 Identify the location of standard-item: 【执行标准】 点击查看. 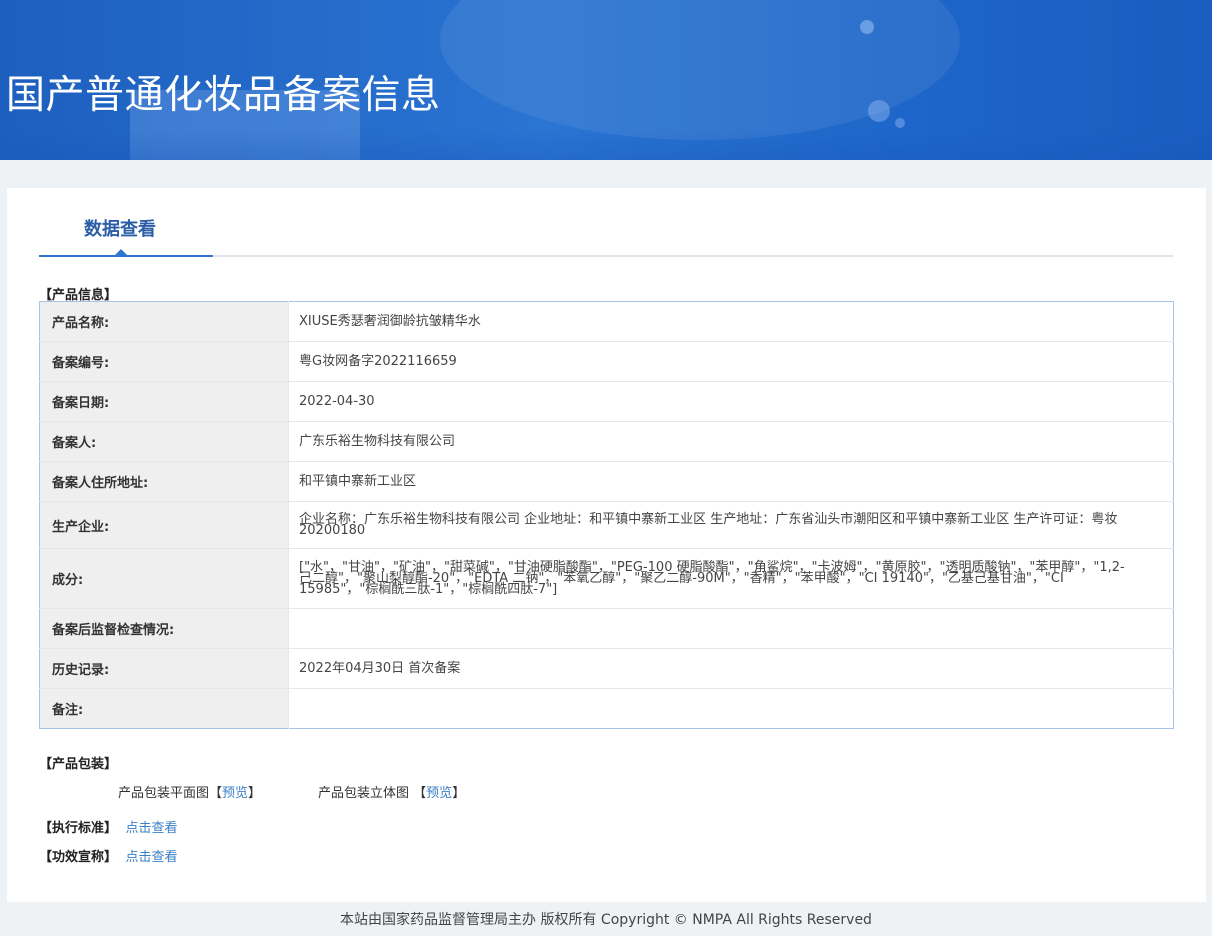
(108, 826).